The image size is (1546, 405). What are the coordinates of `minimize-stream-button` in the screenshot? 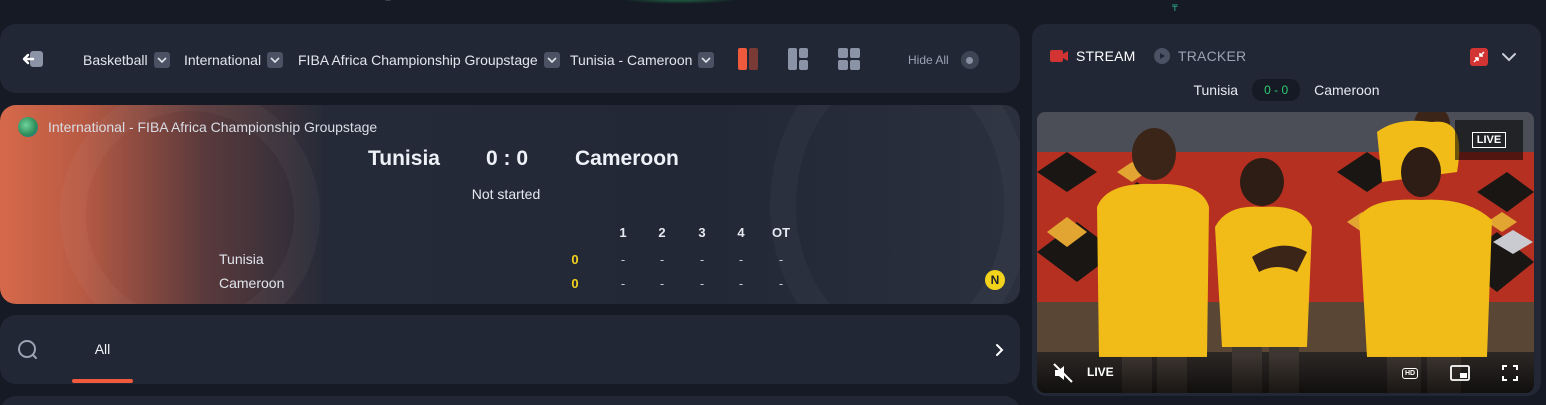 It's located at (1479, 57).